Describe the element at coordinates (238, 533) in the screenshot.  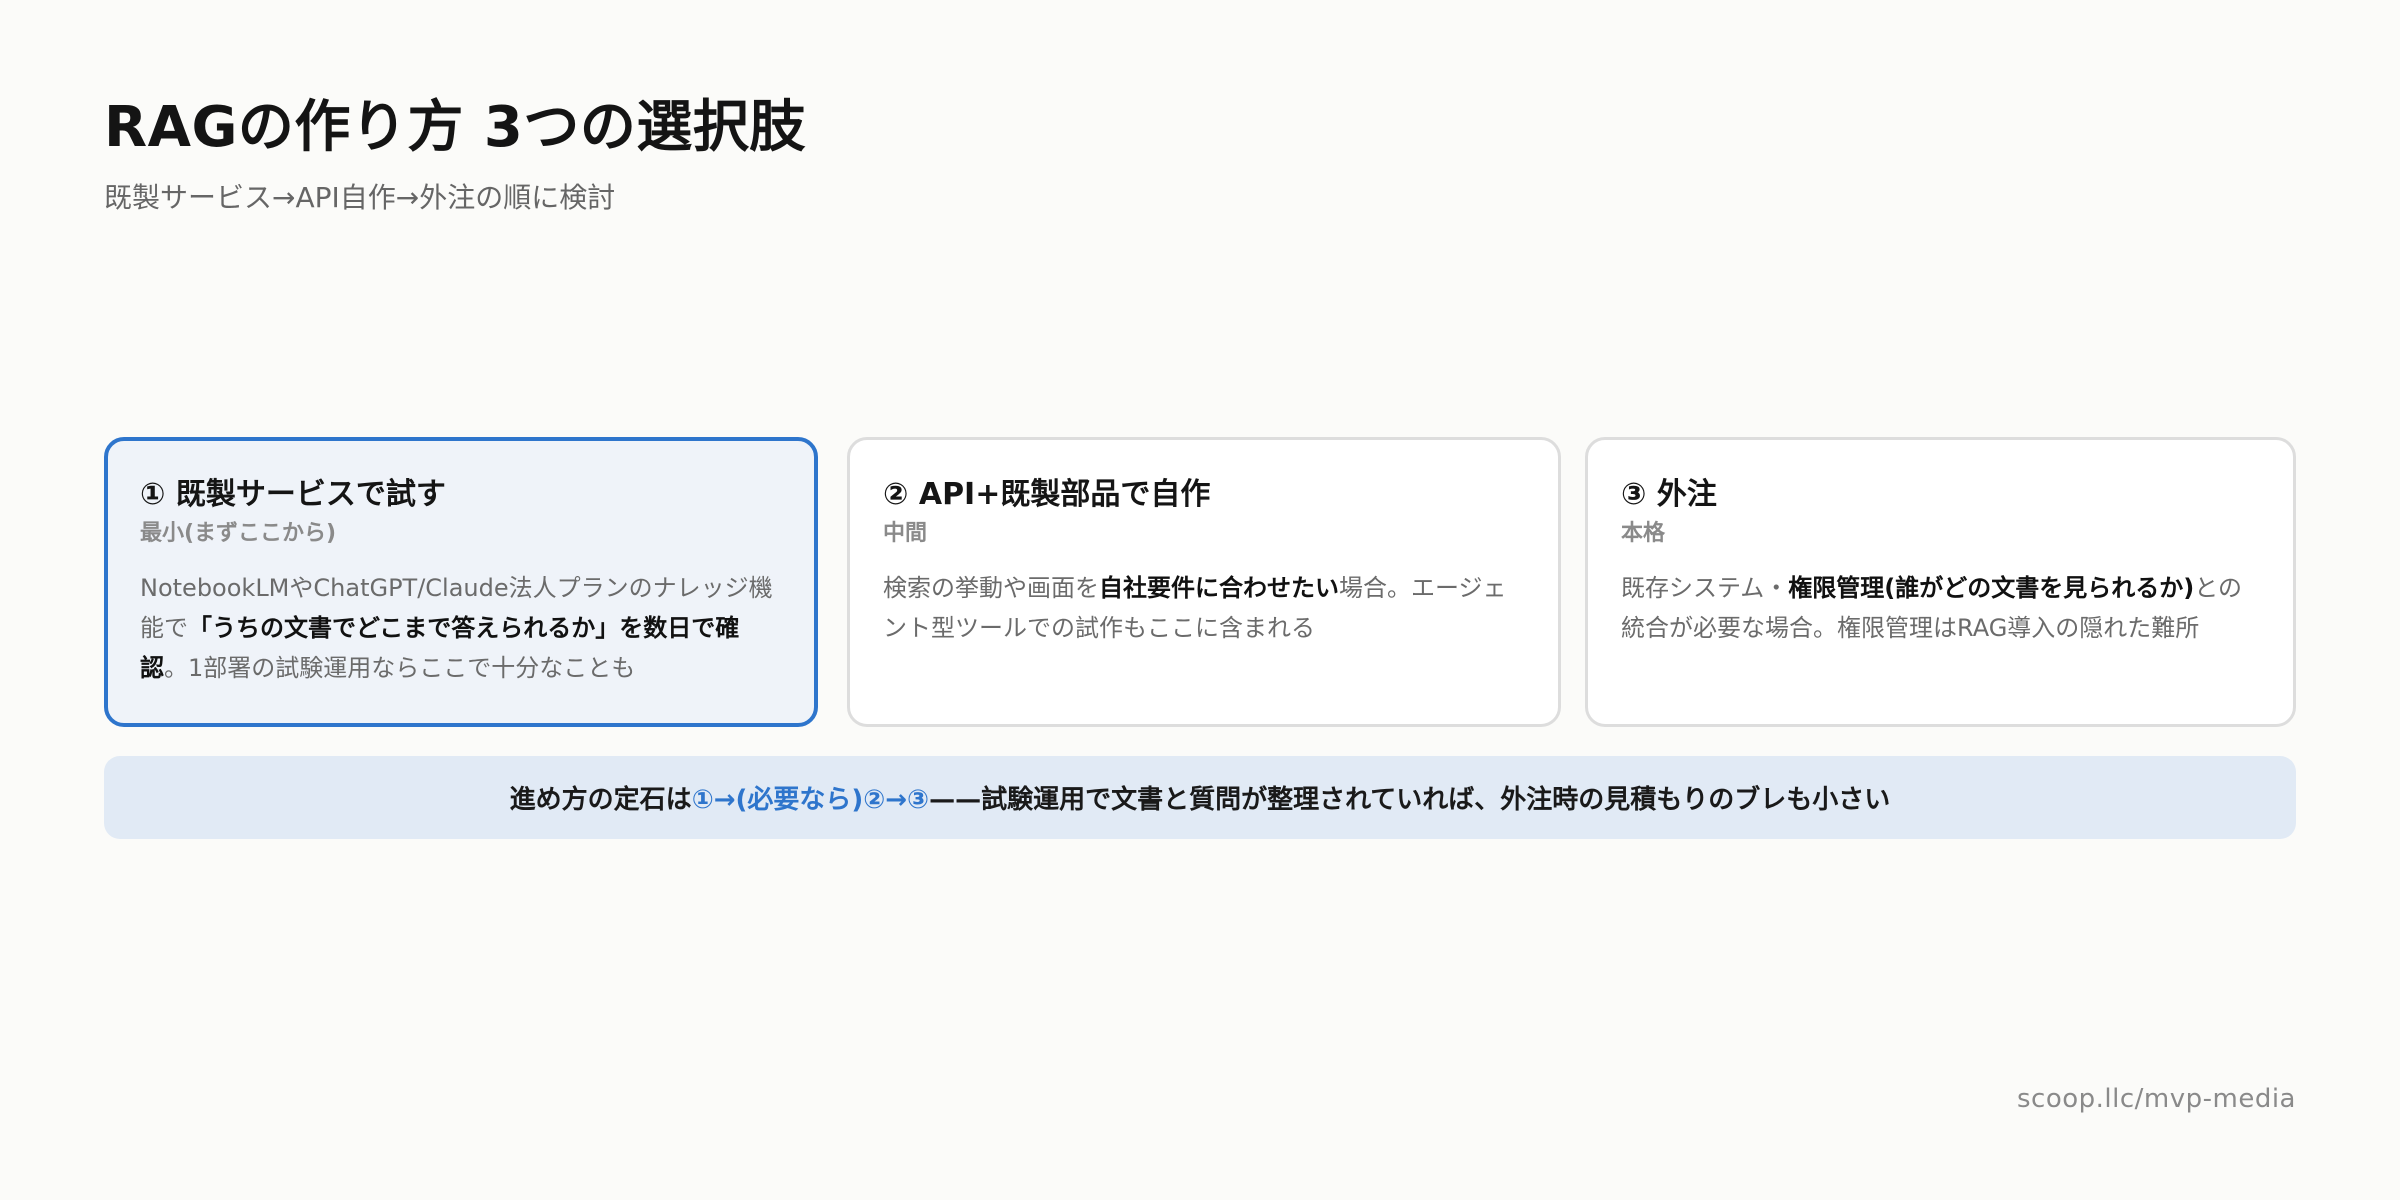
I see `card-level: 最小(まずここから)` at that location.